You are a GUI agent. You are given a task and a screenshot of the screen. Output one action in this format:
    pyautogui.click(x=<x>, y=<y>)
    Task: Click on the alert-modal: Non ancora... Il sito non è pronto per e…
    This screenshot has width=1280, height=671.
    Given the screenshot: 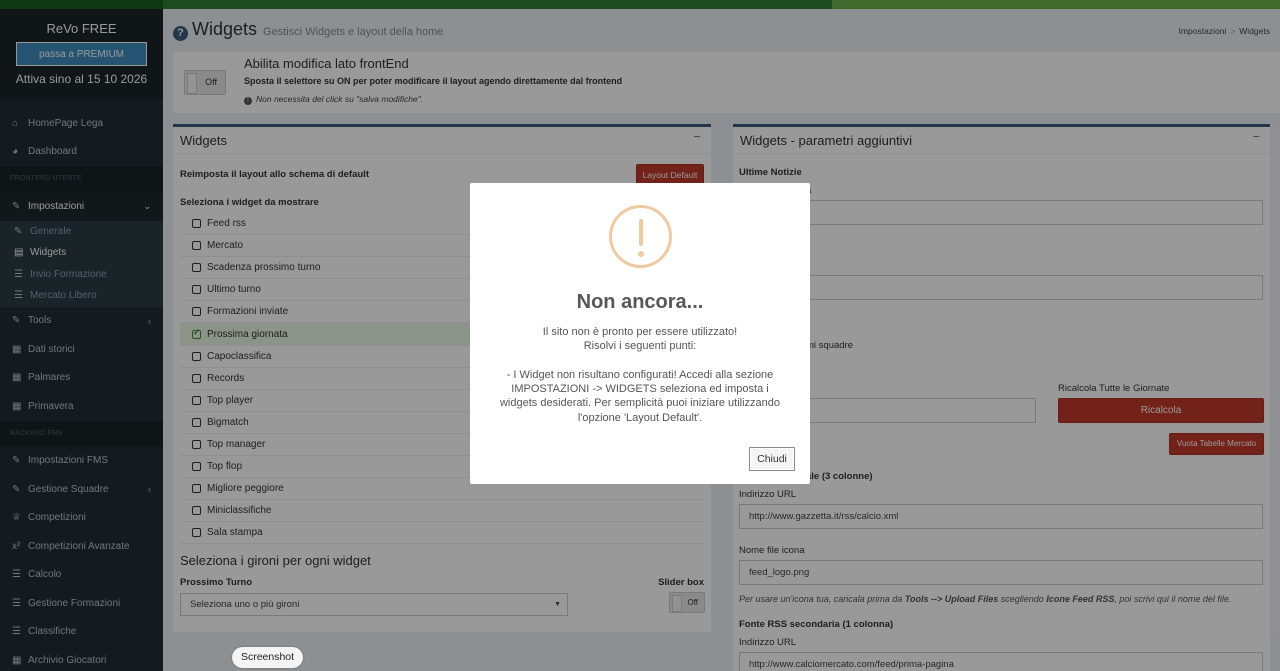 What is the action you would take?
    pyautogui.click(x=640, y=333)
    